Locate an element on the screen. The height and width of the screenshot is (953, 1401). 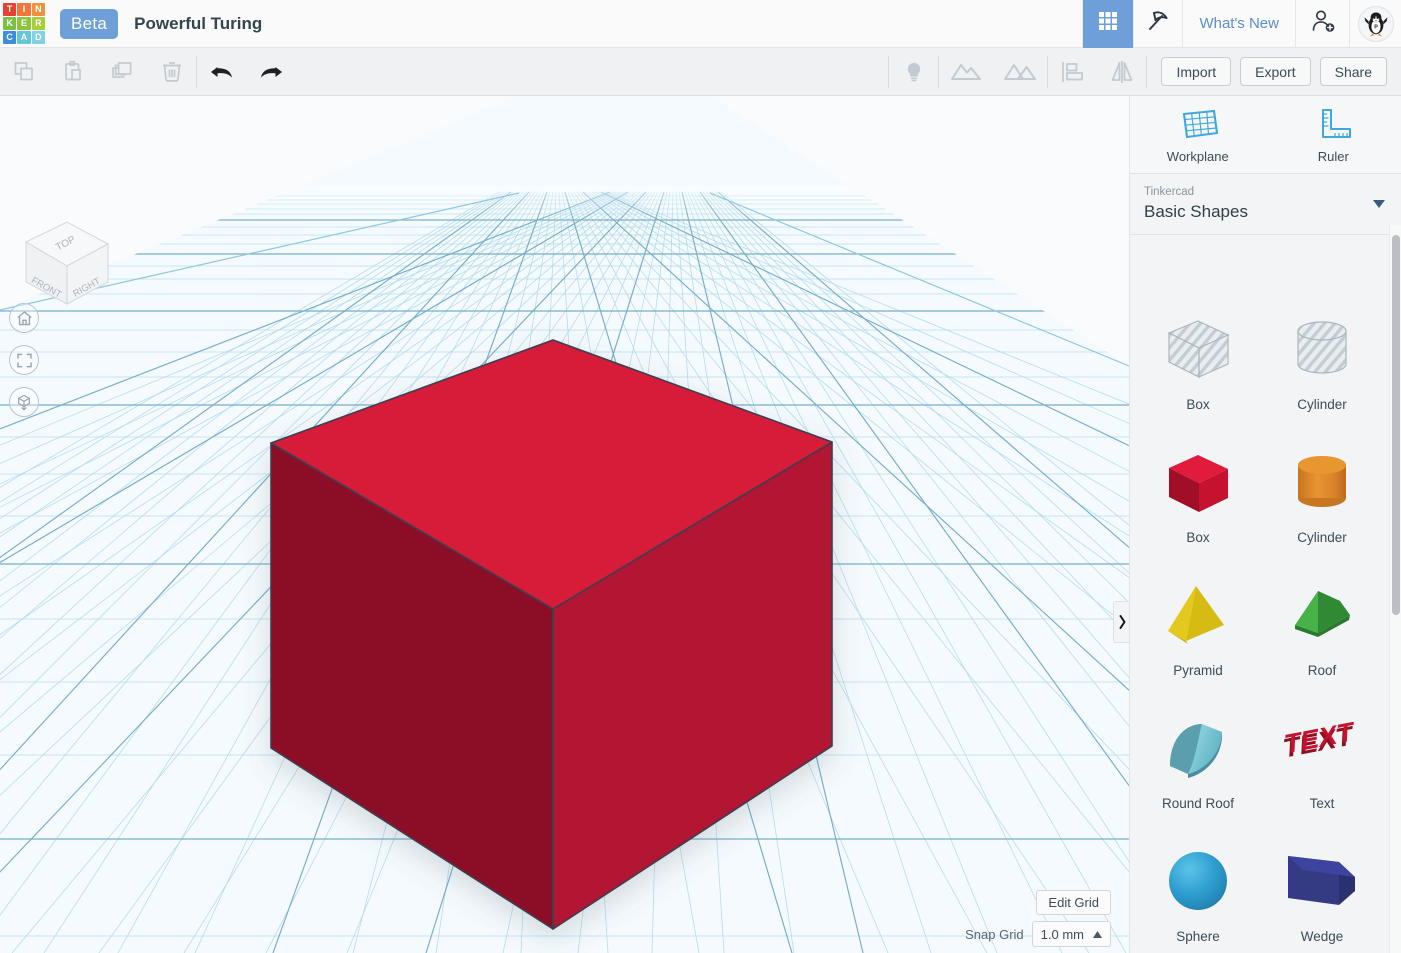
document-title: Powerful Turing is located at coordinates (198, 24).